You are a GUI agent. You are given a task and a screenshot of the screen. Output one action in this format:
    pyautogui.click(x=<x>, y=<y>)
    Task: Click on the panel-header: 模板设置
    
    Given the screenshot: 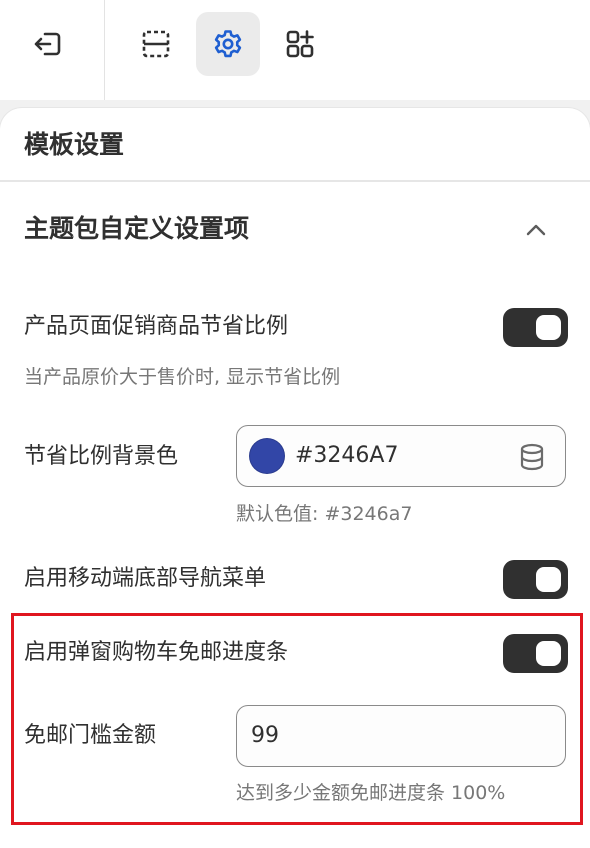 What is the action you would take?
    pyautogui.click(x=295, y=145)
    